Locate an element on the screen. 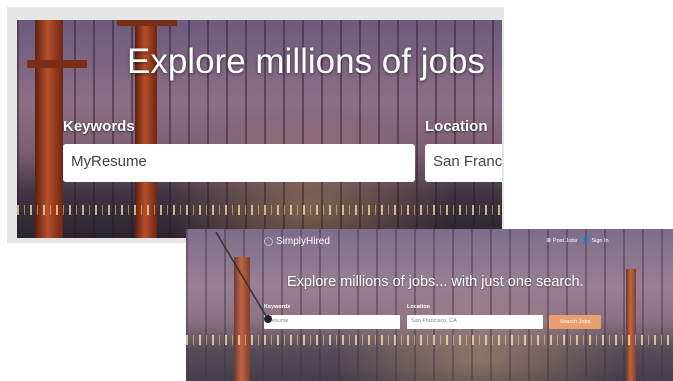 Image resolution: width=673 pixels, height=381 pixels. post-jobs-link: ⊕ Post Jobs is located at coordinates (562, 241).